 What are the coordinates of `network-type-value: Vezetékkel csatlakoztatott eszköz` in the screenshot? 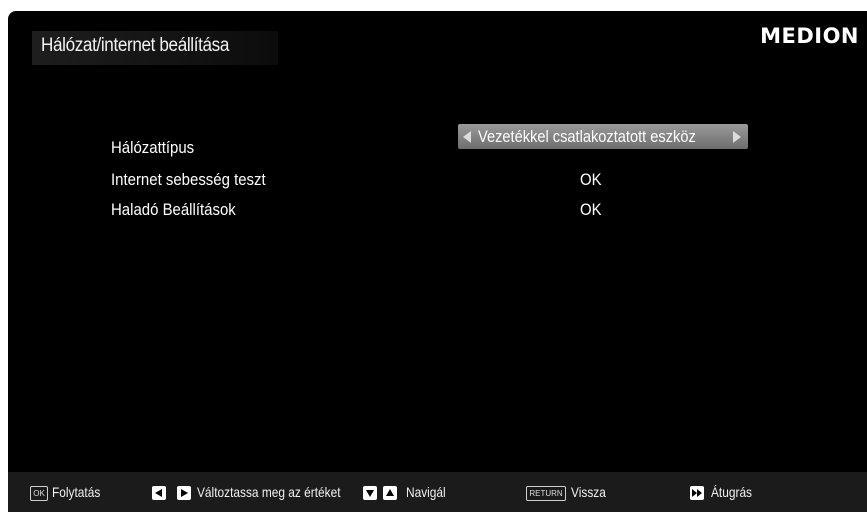 It's located at (587, 136).